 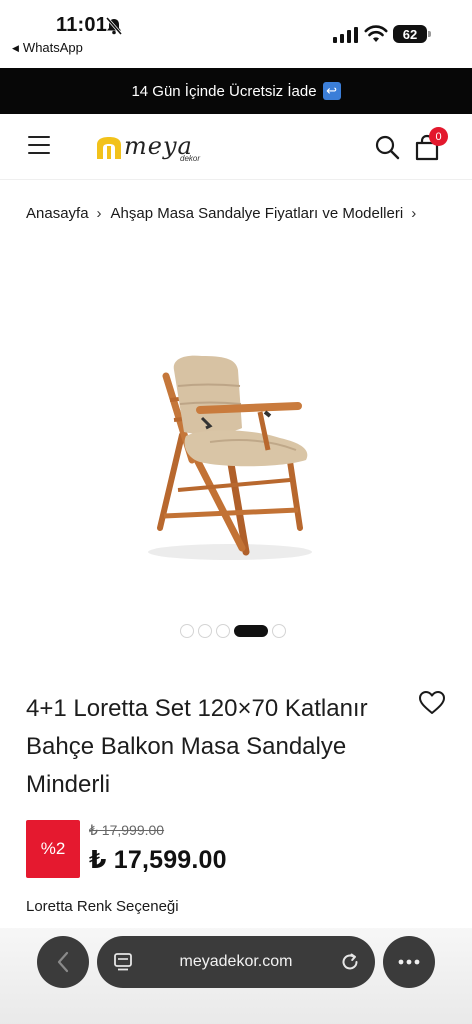 I want to click on ellipsis-icon, so click(x=409, y=962).